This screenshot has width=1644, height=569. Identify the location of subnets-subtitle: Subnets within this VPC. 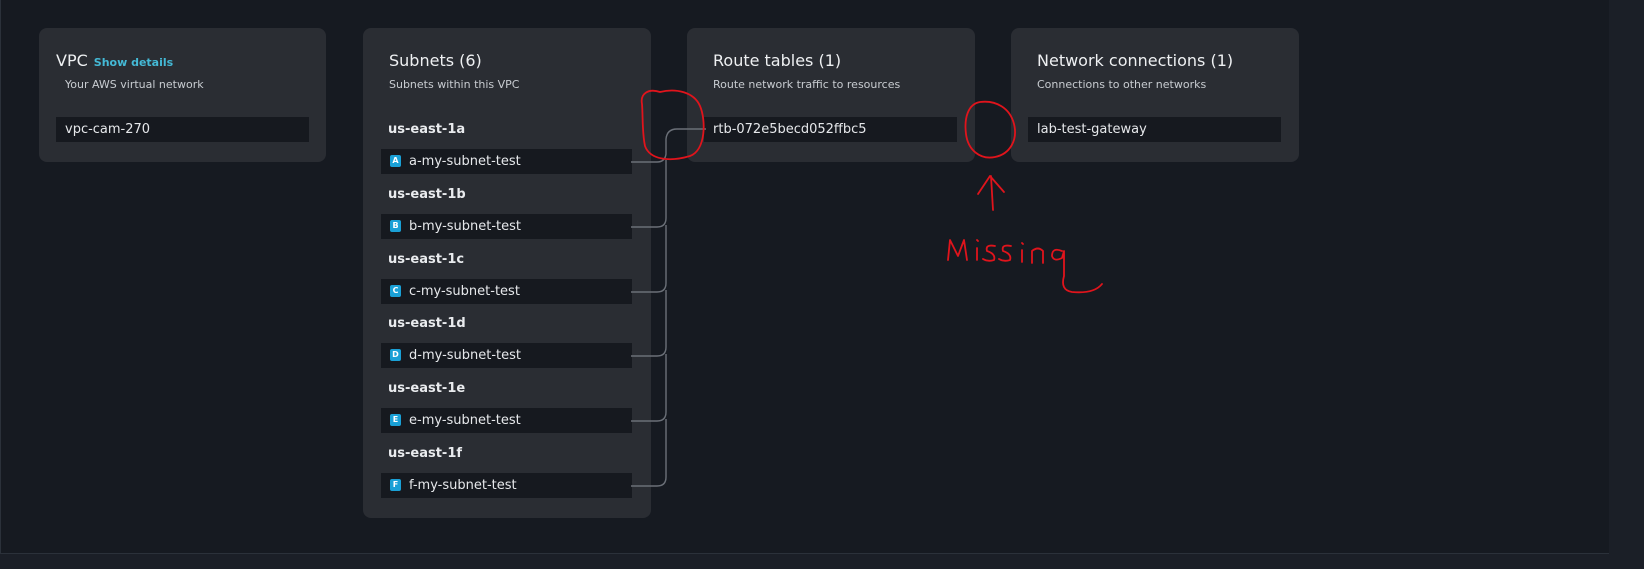
(454, 84).